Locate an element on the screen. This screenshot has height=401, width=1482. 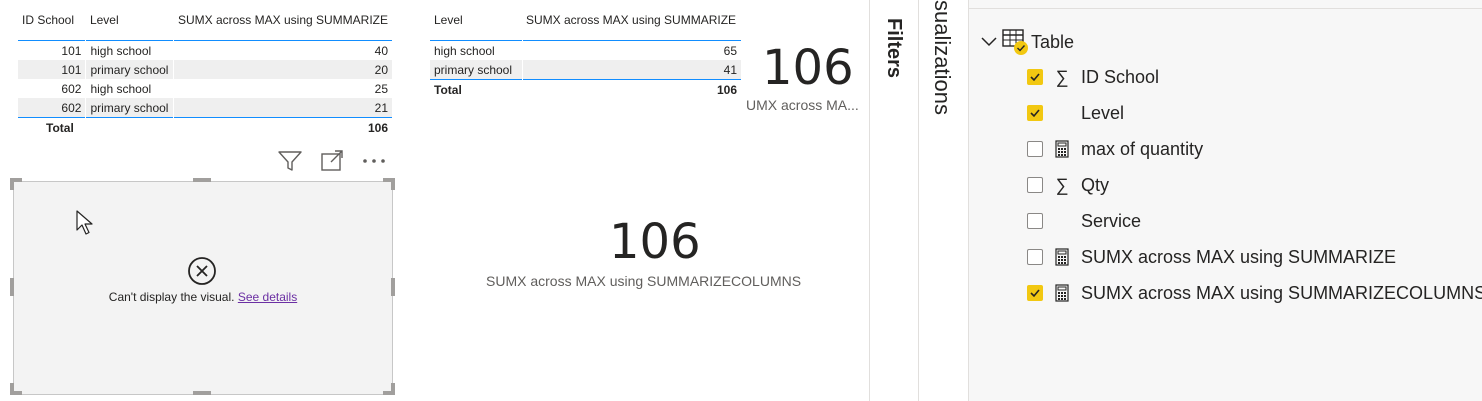
table-cell: 41 is located at coordinates (631, 70).